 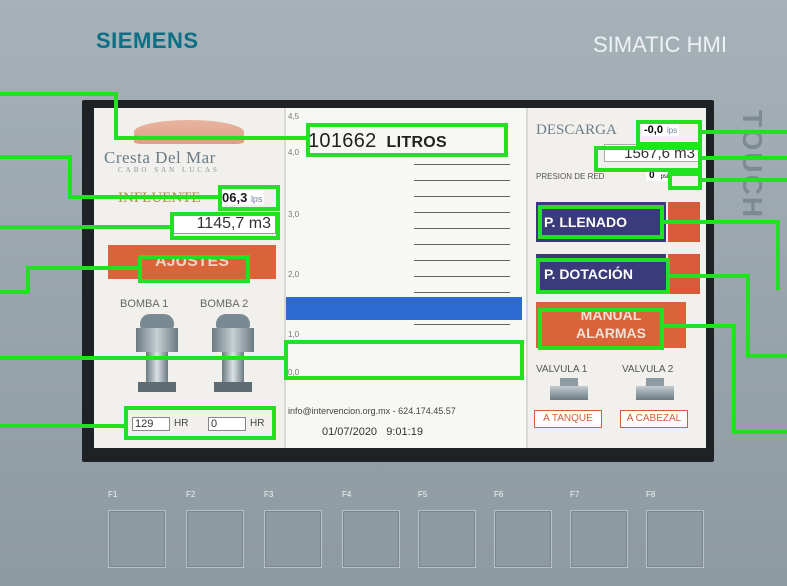 I want to click on tick-label: 4,5, so click(x=294, y=116).